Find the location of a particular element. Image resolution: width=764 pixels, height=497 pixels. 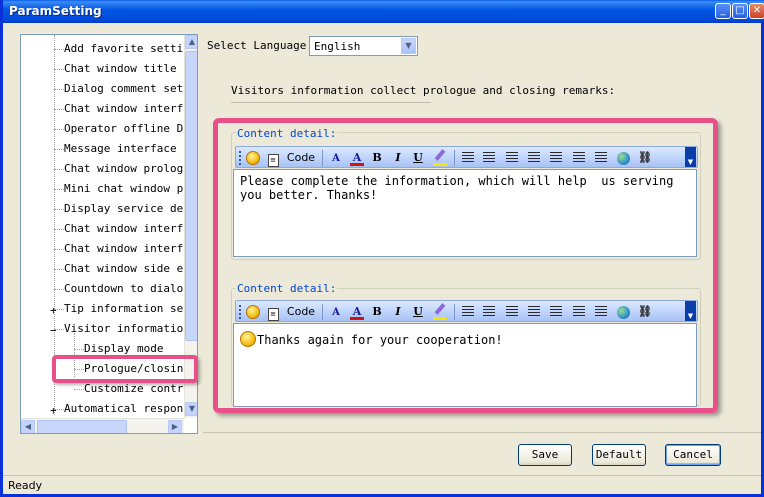

tree-item-label: Chat window side edg is located at coordinates (130, 268).